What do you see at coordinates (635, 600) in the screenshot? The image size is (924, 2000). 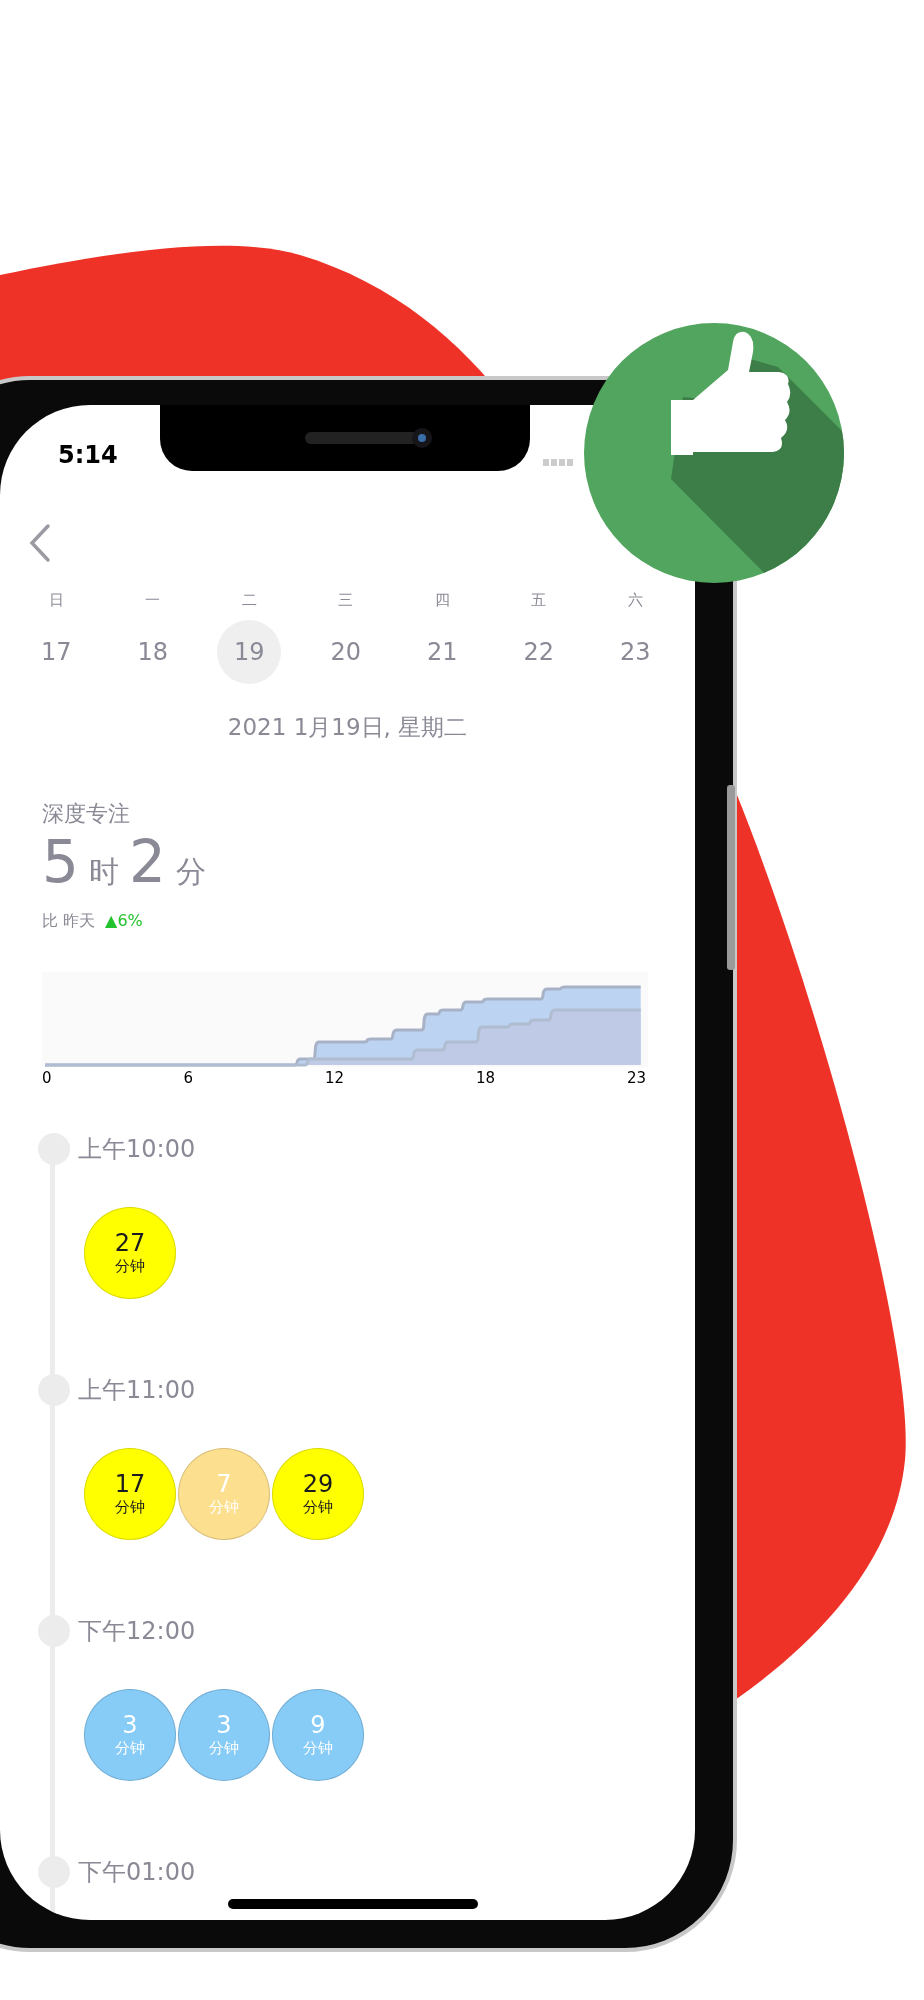 I see `weekday-label: 六` at bounding box center [635, 600].